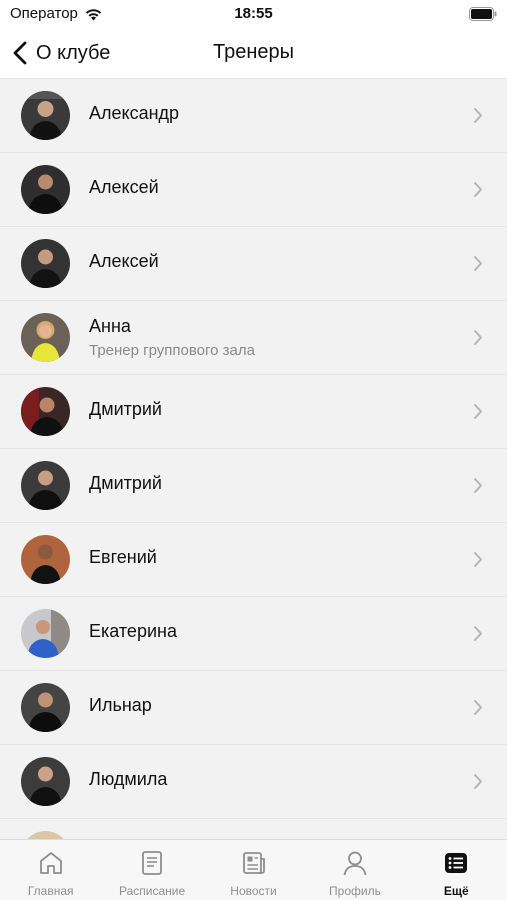 Image resolution: width=507 pixels, height=900 pixels. Describe the element at coordinates (253, 560) in the screenshot. I see `trainer-row: Евгений` at that location.